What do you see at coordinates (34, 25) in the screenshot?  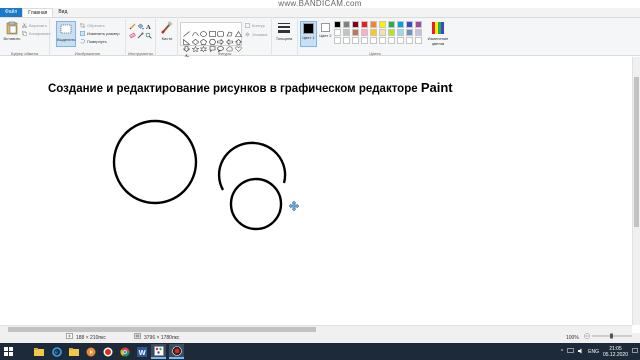 I see `cut-button: Вырезать` at bounding box center [34, 25].